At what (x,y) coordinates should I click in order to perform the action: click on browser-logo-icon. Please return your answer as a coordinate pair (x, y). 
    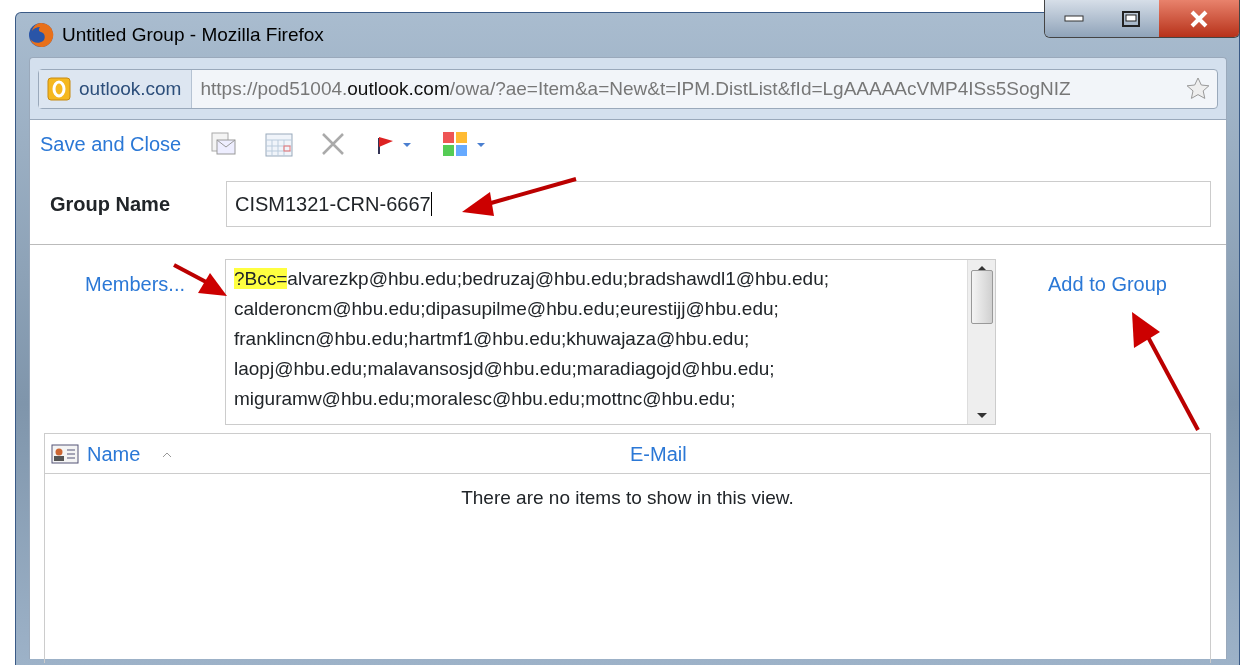
    Looking at the image, I should click on (41, 35).